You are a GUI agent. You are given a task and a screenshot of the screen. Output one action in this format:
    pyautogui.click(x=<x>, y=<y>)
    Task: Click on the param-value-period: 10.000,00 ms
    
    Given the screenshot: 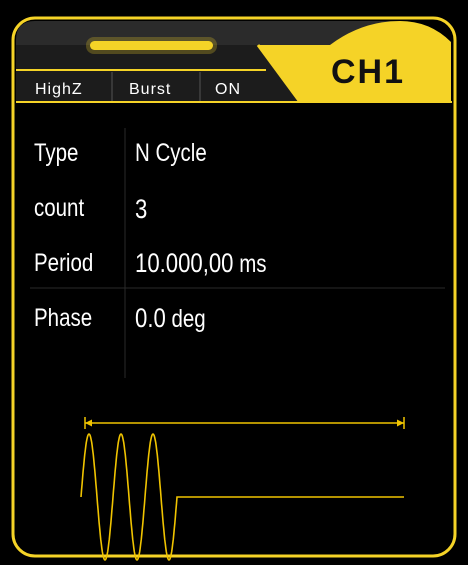 What is the action you would take?
    pyautogui.click(x=201, y=263)
    